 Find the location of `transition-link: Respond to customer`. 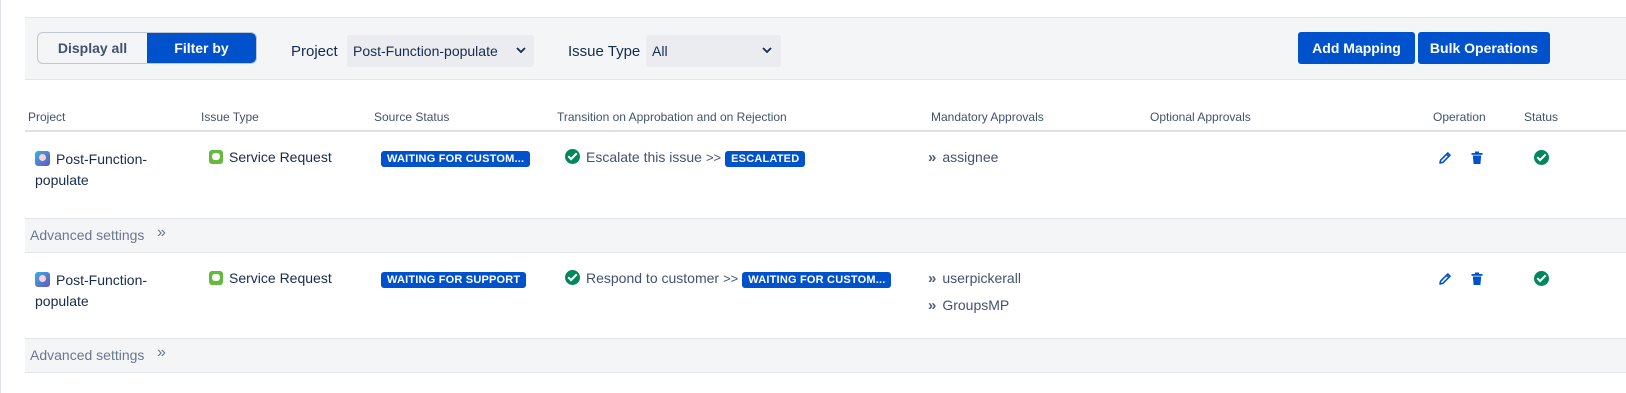

transition-link: Respond to customer is located at coordinates (652, 278).